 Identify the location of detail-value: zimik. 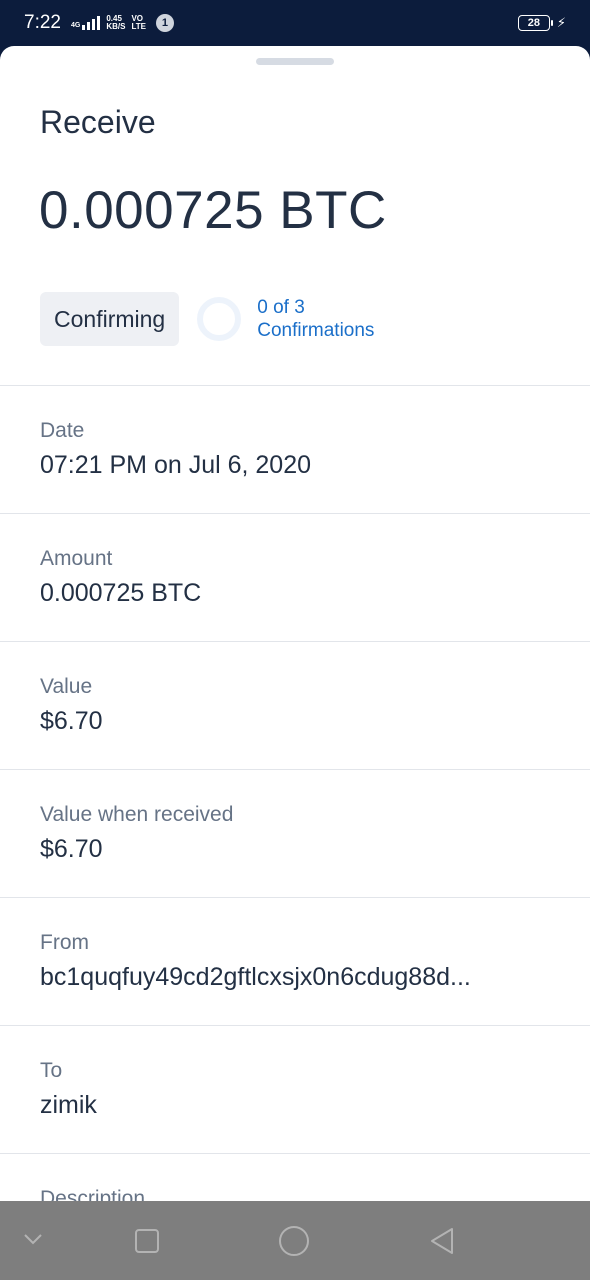
(68, 1105).